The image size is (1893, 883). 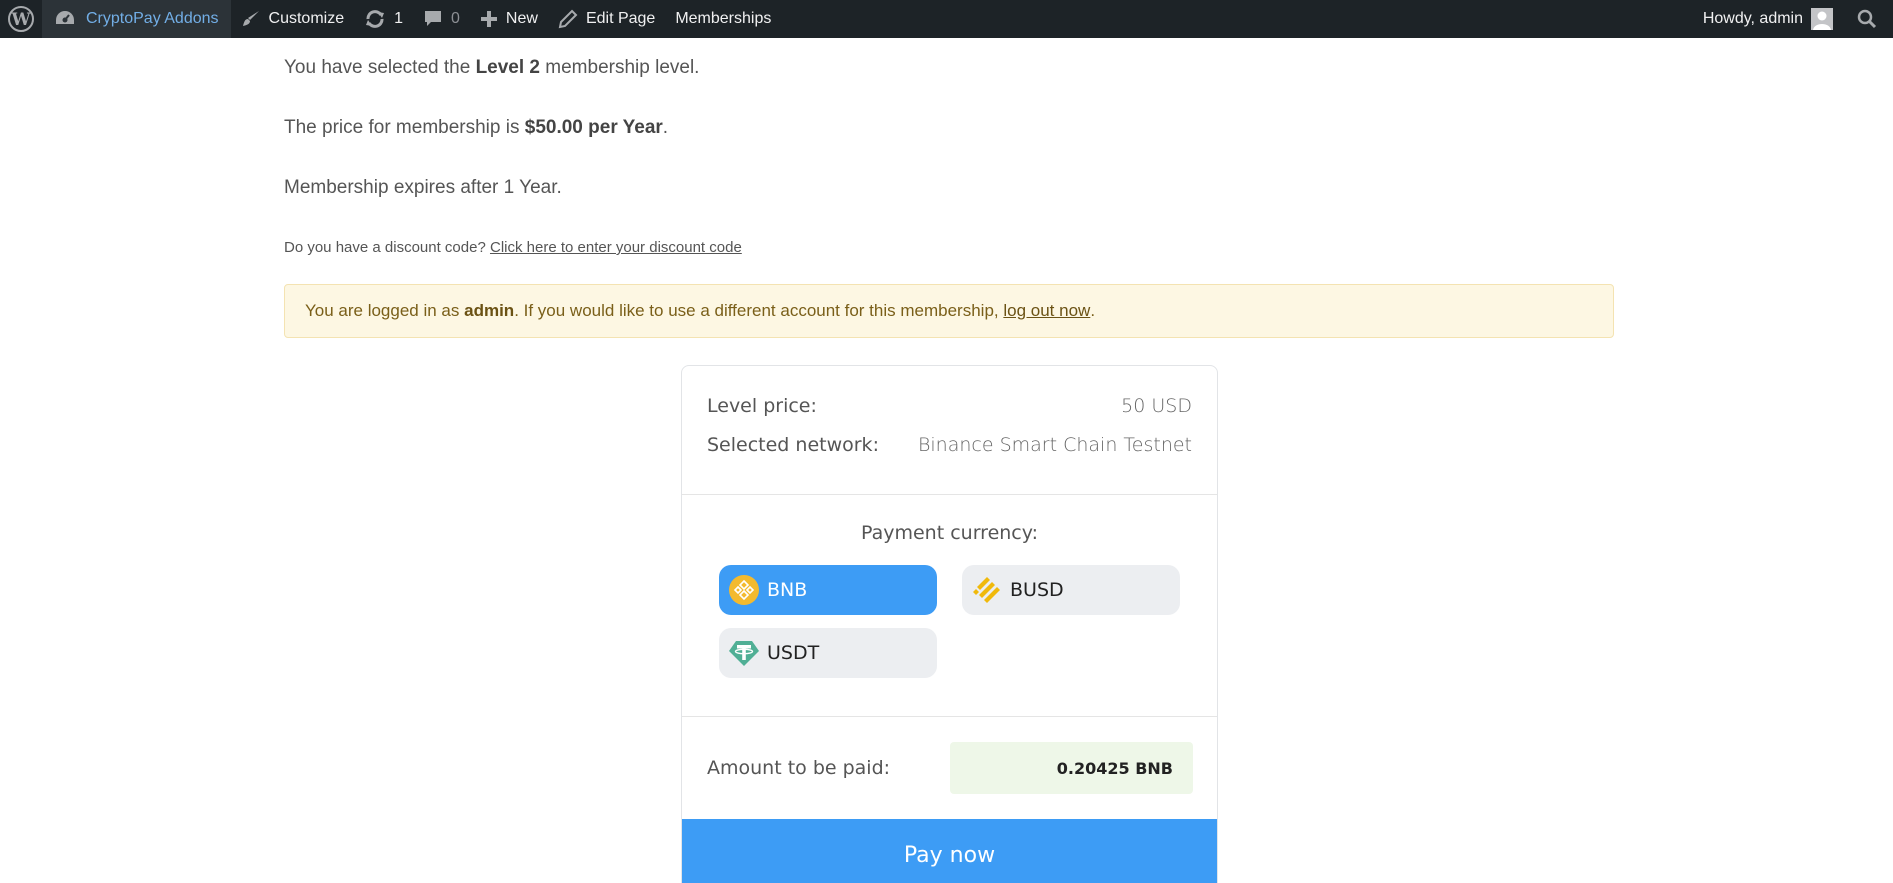 What do you see at coordinates (568, 19) in the screenshot?
I see `pencil-icon` at bounding box center [568, 19].